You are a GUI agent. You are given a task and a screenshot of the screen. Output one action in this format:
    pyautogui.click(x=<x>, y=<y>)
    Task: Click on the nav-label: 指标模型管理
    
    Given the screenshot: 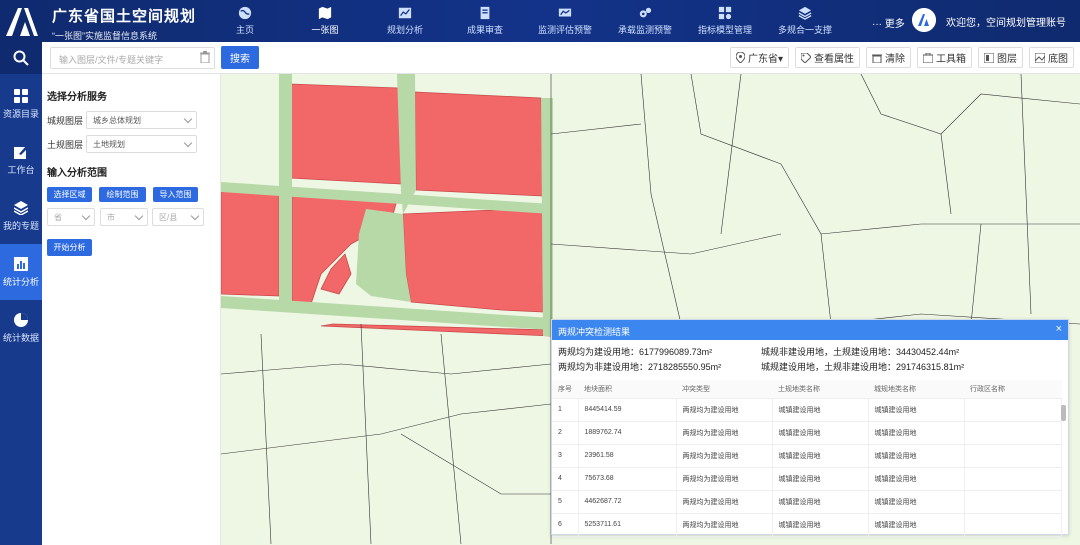 What is the action you would take?
    pyautogui.click(x=724, y=30)
    